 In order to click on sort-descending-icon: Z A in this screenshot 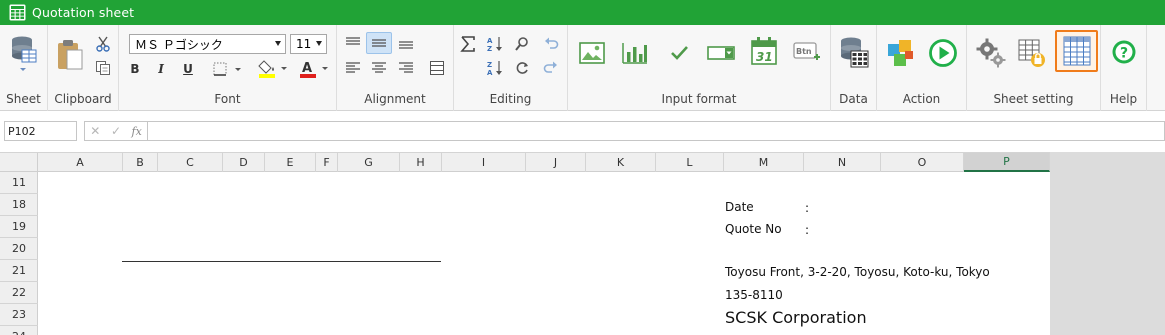, I will do `click(494, 69)`.